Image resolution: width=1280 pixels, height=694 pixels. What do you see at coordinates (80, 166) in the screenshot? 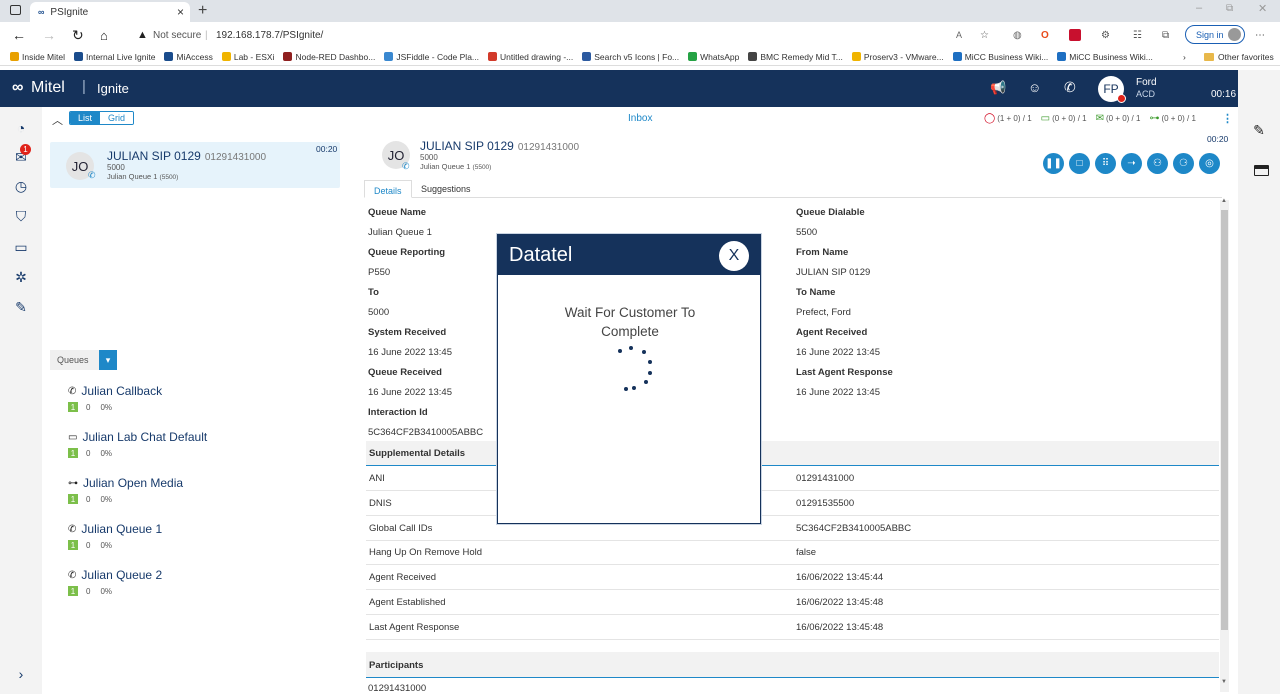
I see `avatar-initials: JO` at bounding box center [80, 166].